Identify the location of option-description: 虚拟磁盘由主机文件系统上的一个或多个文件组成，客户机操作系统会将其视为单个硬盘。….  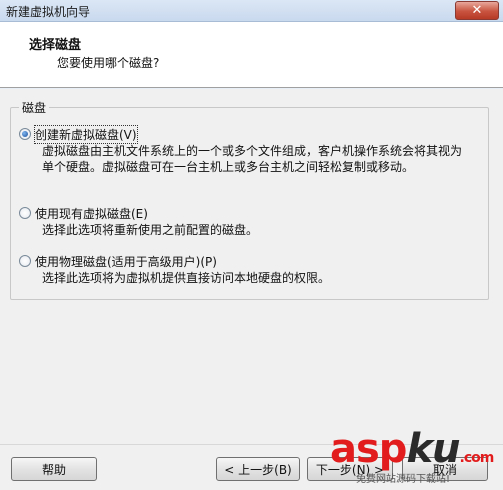
(252, 159).